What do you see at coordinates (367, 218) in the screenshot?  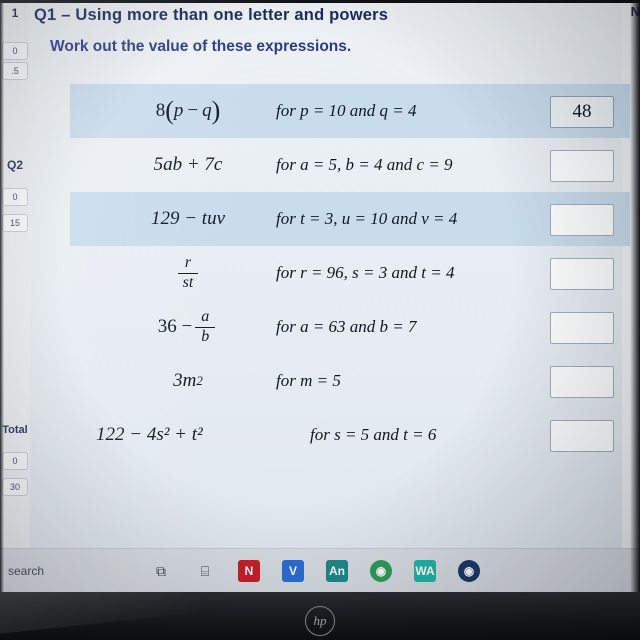 I see `condition-cell: for t = 3, u = 10 and v = 4` at bounding box center [367, 218].